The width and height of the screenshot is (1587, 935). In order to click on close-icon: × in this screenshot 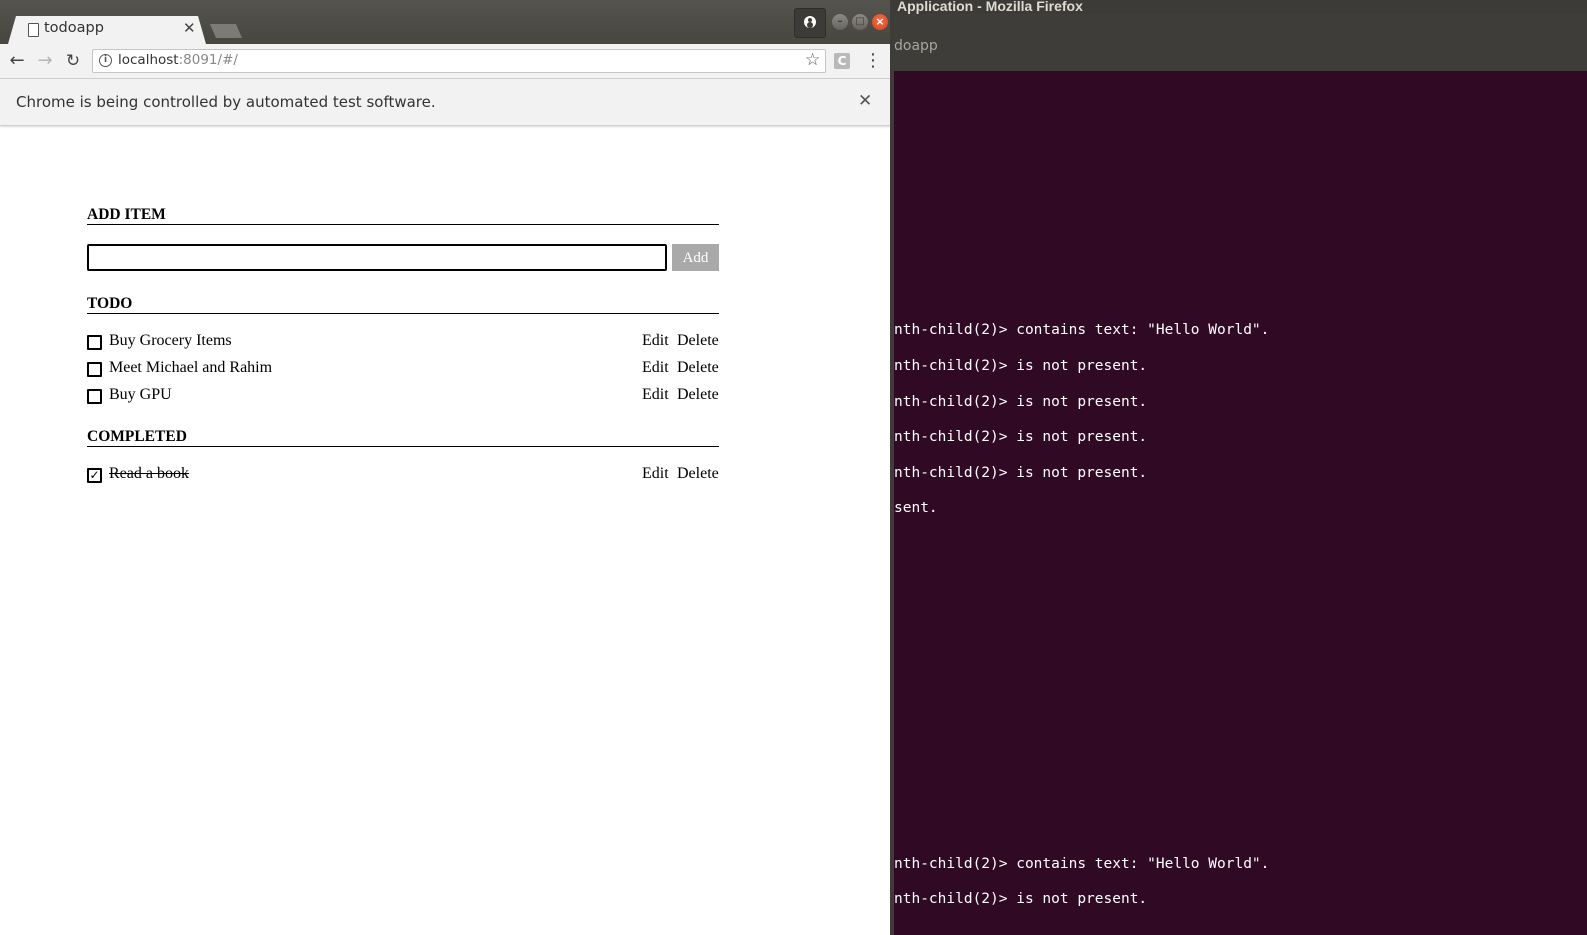, I will do `click(880, 21)`.